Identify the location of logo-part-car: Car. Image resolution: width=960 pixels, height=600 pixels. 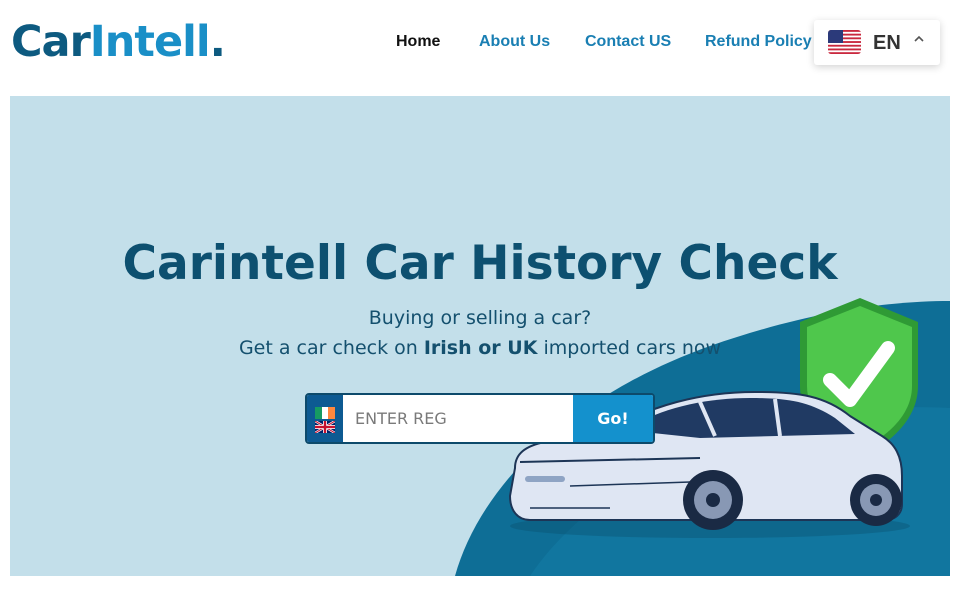
(51, 42).